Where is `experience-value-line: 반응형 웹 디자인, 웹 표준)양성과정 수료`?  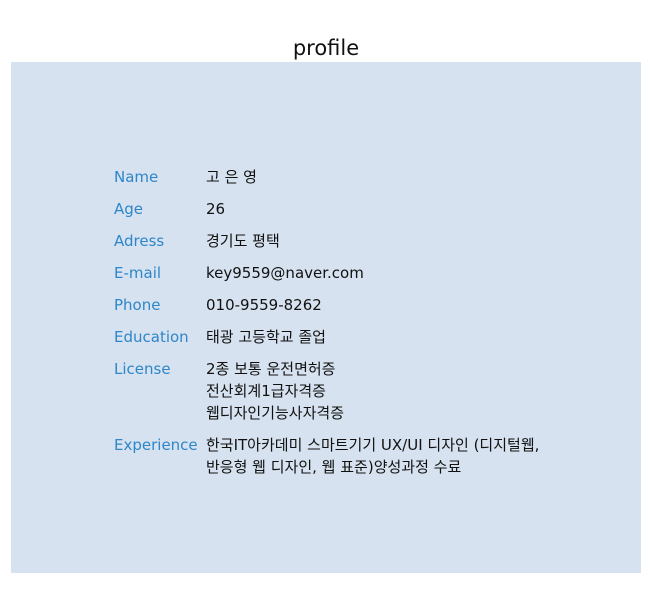 experience-value-line: 반응형 웹 디자인, 웹 표준)양성과정 수료 is located at coordinates (334, 467).